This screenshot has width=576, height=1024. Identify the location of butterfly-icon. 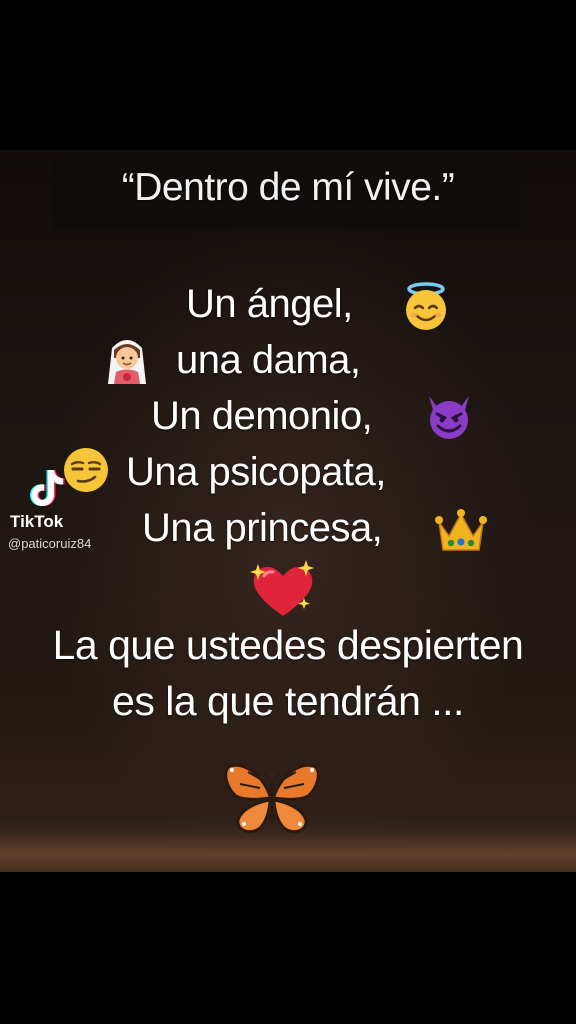
(272, 798).